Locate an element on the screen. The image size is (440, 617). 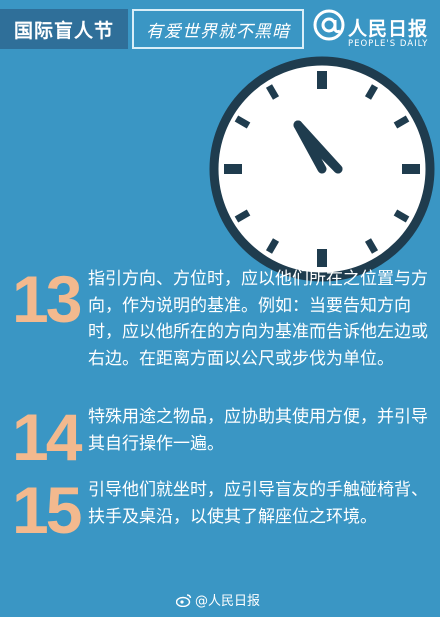
tip-text: 引导他们就坐时，应引导盲友的手触碰椅背、扶手及桌沿，以使其了解座位之环境。 is located at coordinates (258, 503).